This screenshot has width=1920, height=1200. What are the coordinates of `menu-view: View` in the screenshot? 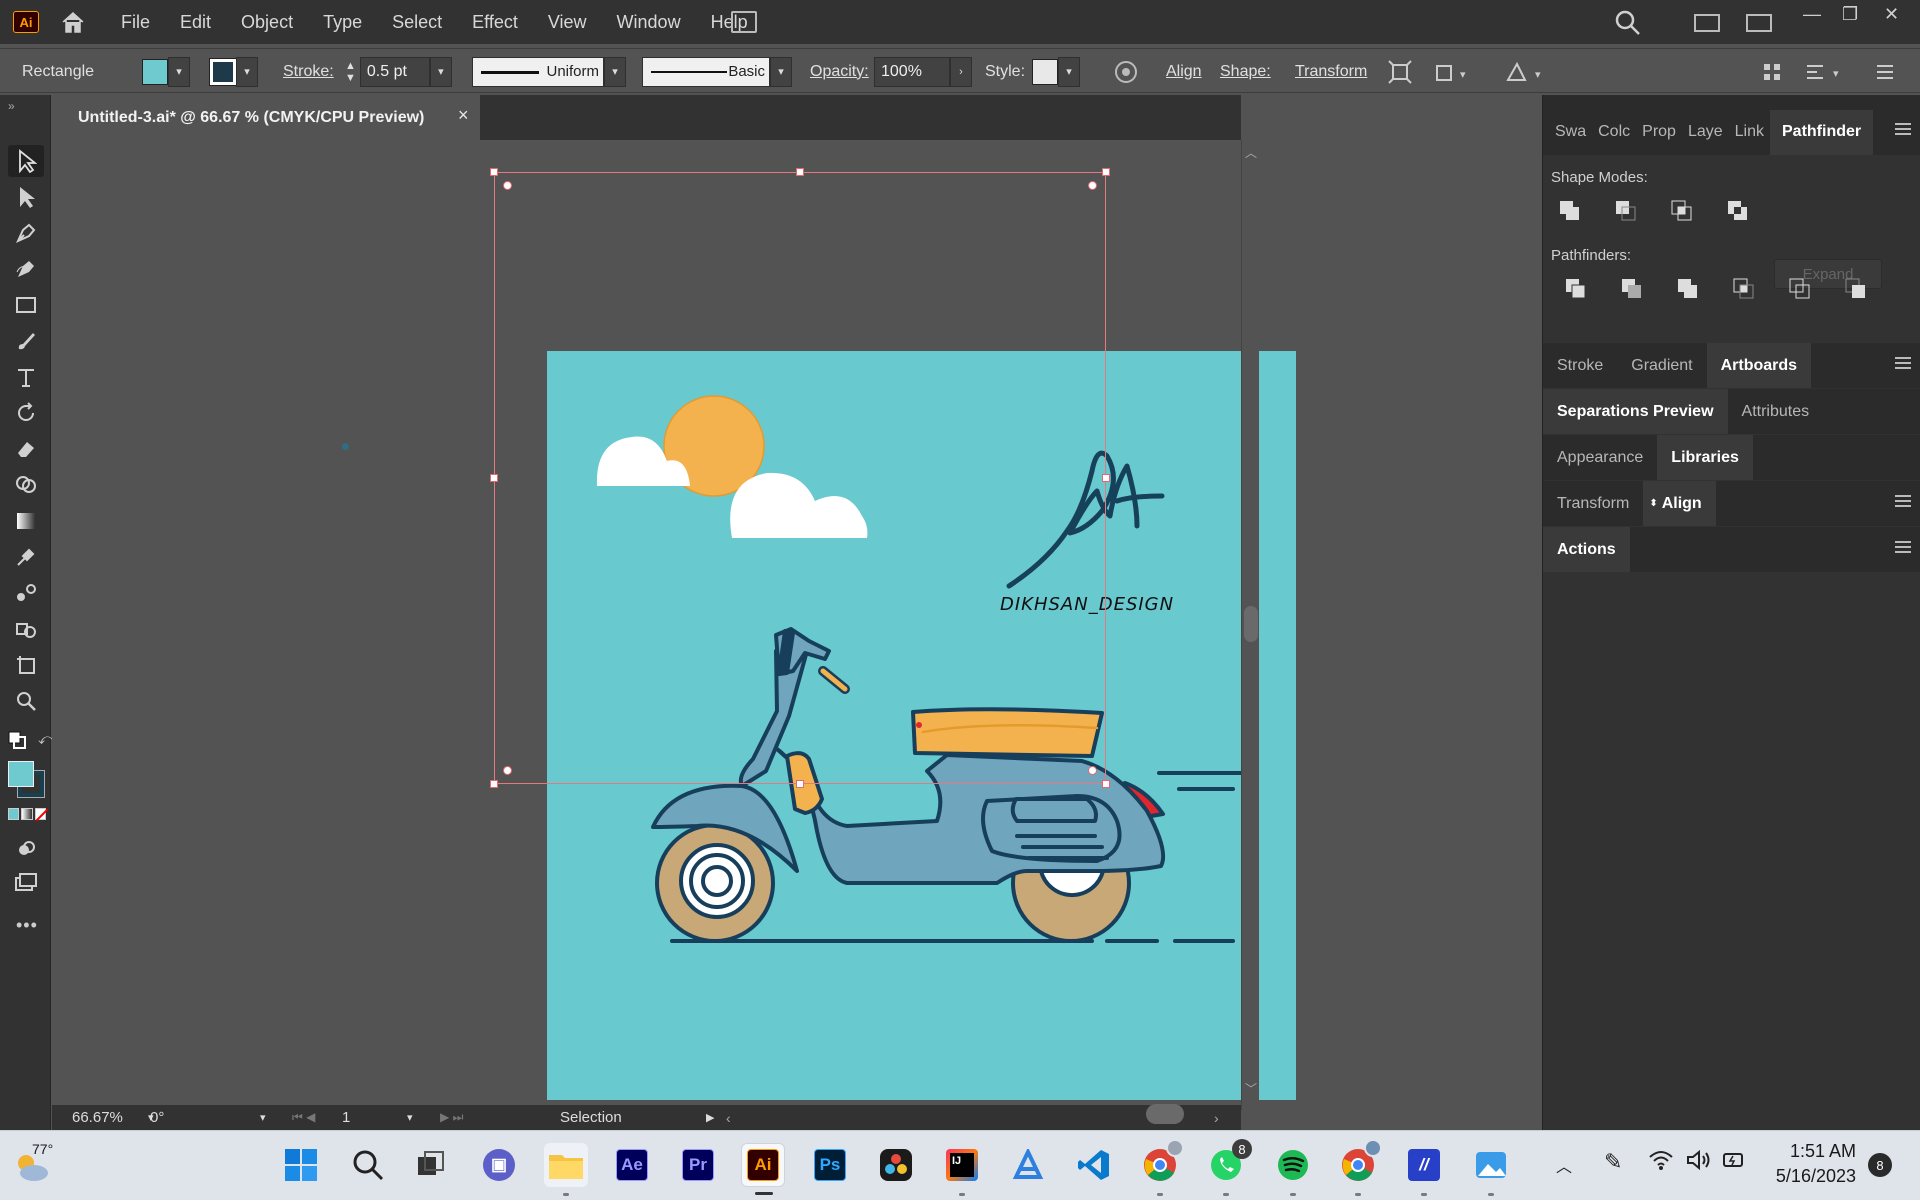 It's located at (567, 22).